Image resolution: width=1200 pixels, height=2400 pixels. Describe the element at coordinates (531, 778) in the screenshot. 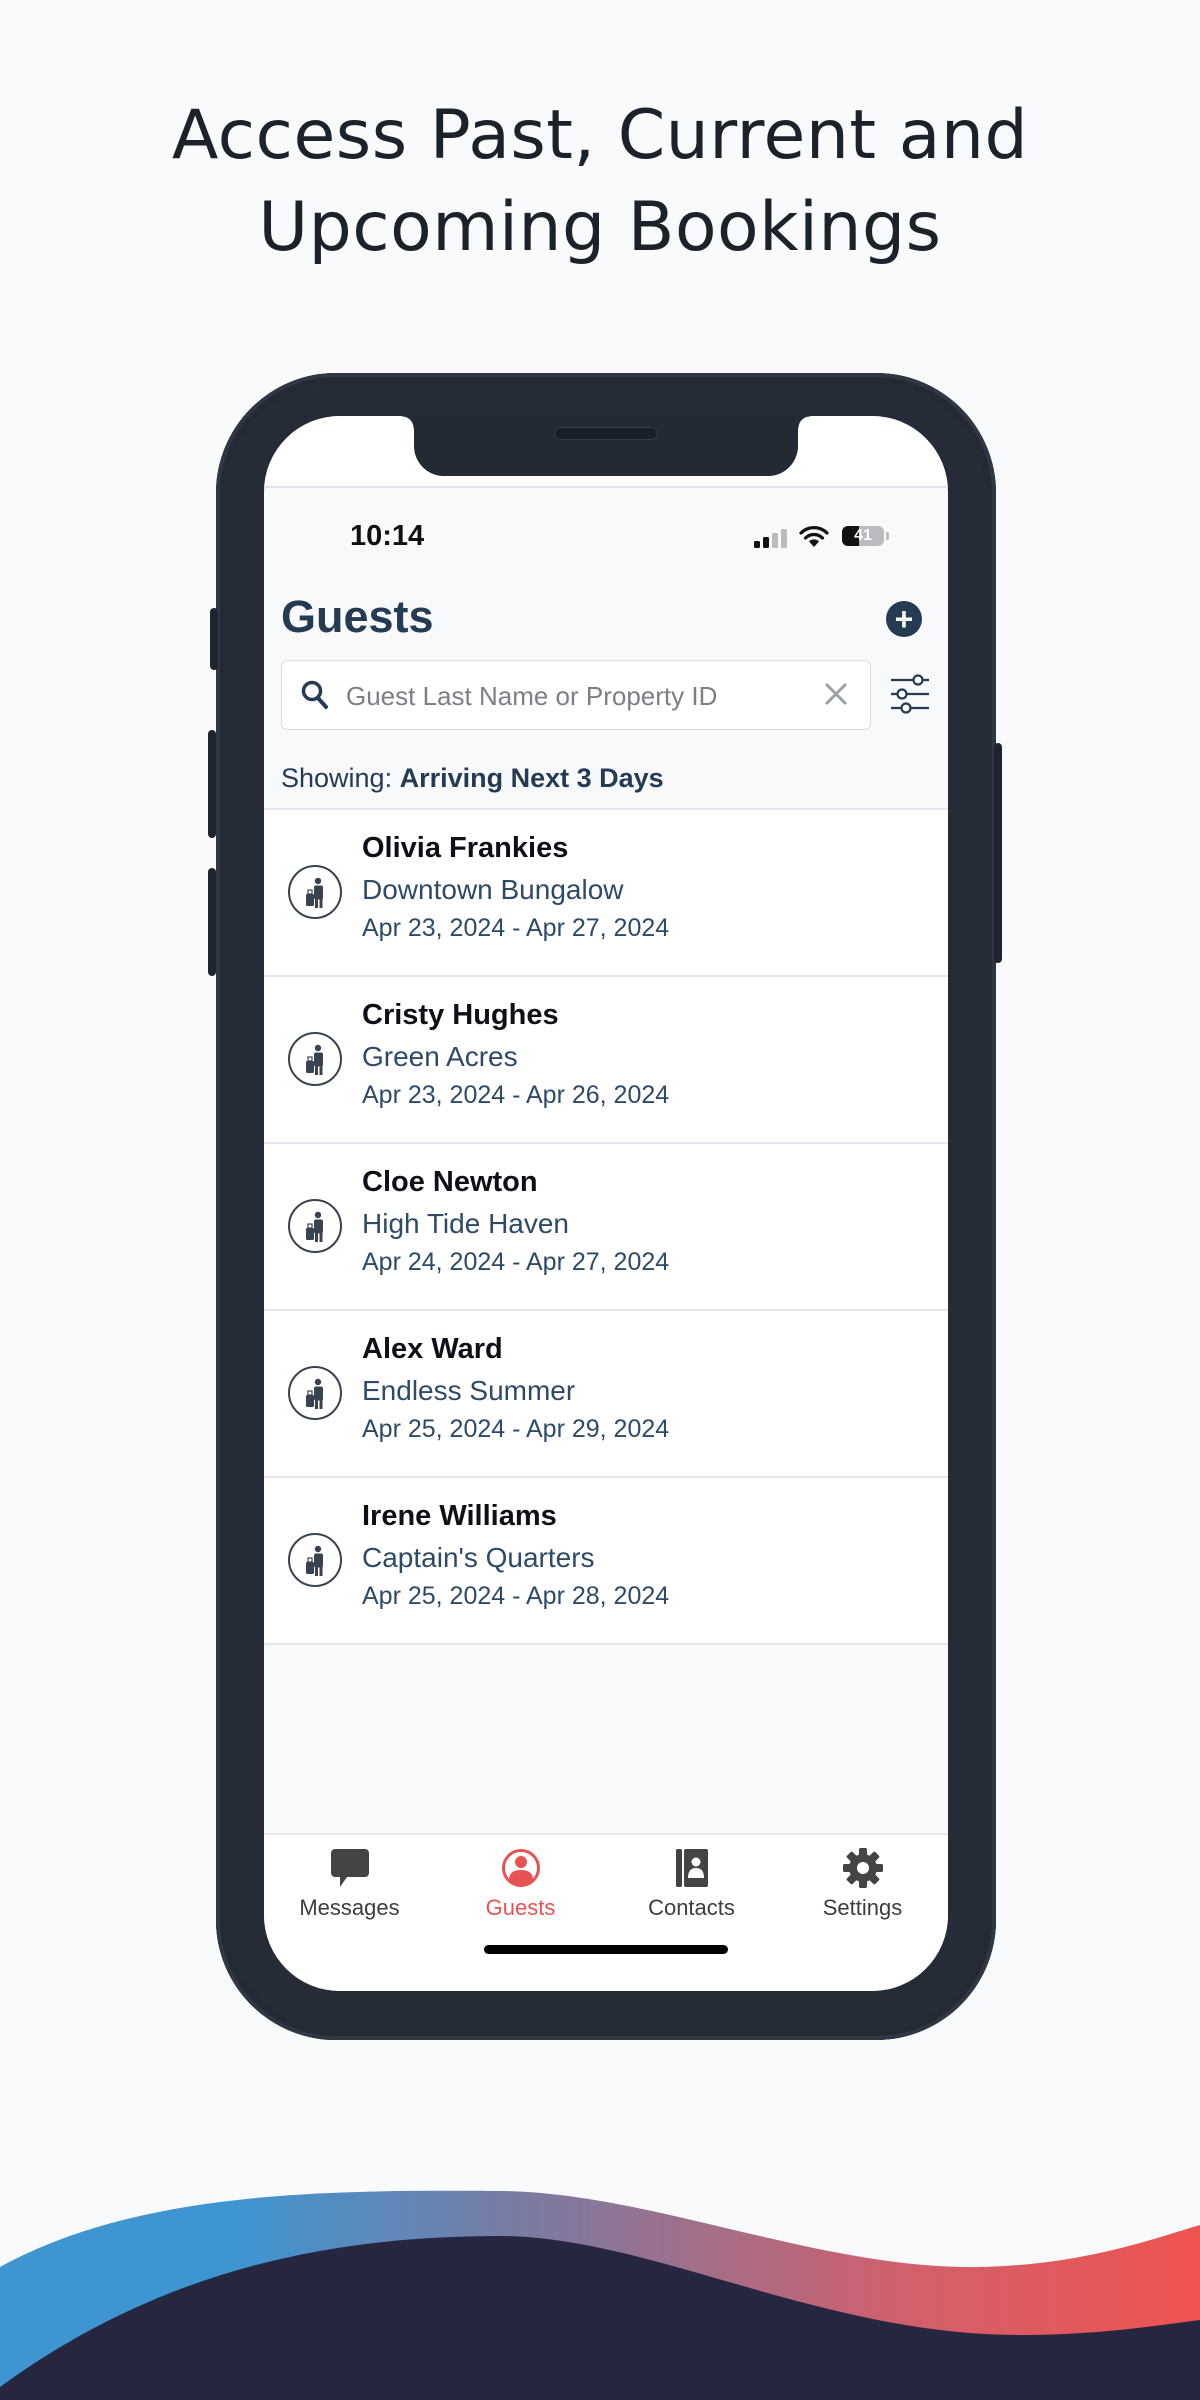

I see `filter-summary-value: Arriving Next 3 Days` at that location.